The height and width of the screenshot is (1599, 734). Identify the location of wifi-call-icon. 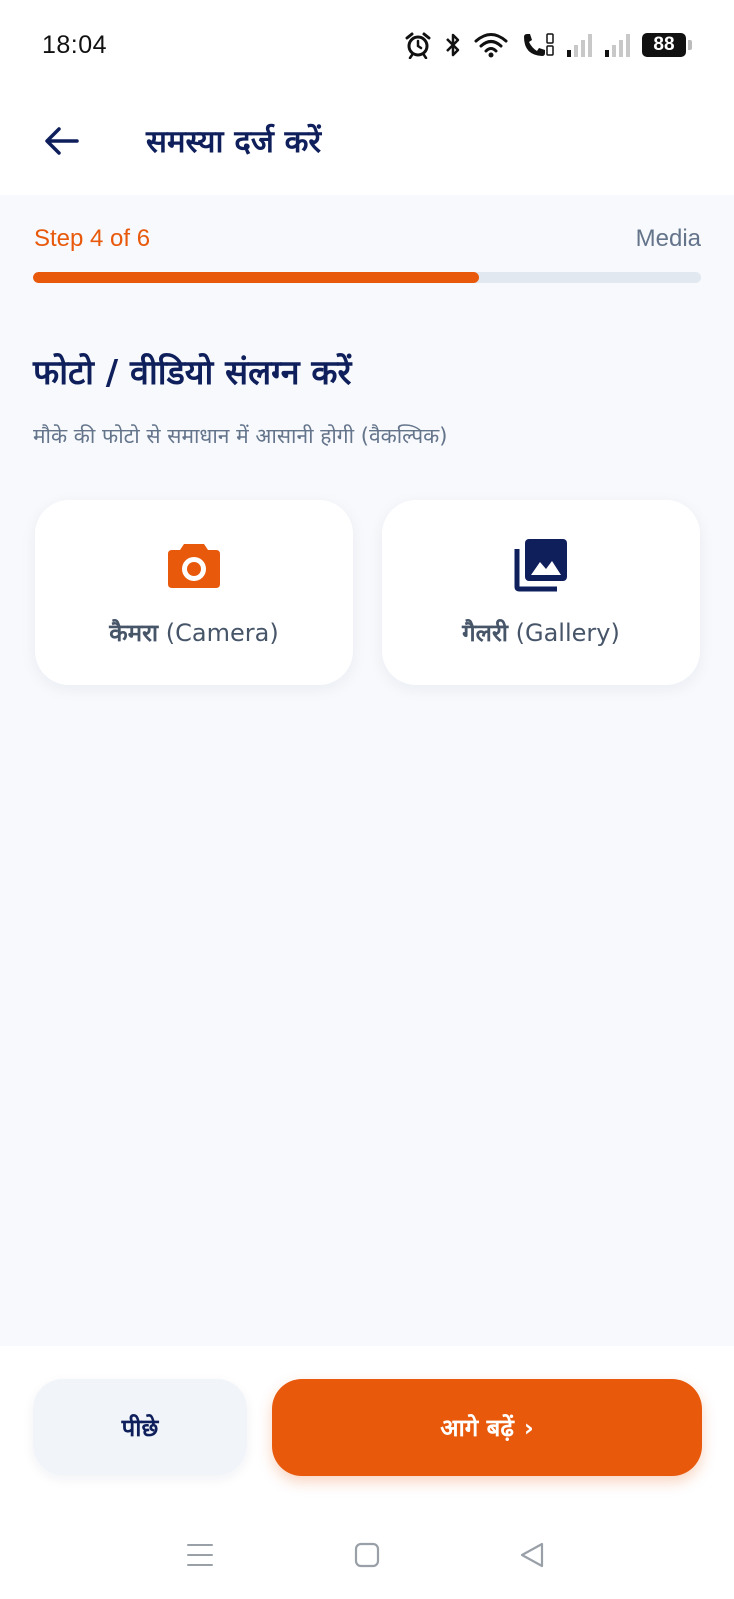
(537, 45).